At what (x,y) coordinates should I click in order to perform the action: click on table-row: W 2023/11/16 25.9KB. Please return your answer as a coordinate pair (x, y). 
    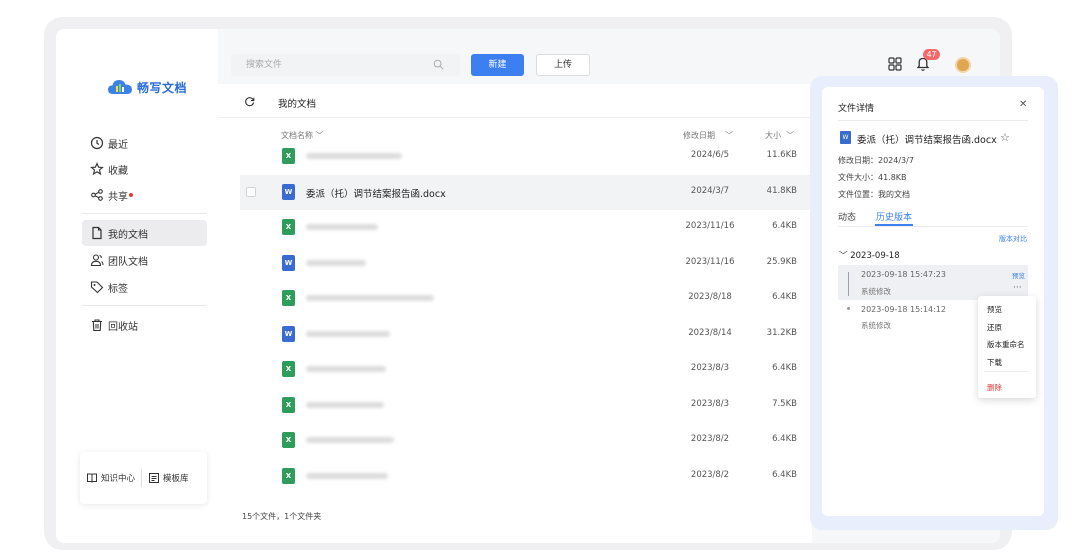
    Looking at the image, I should click on (526, 263).